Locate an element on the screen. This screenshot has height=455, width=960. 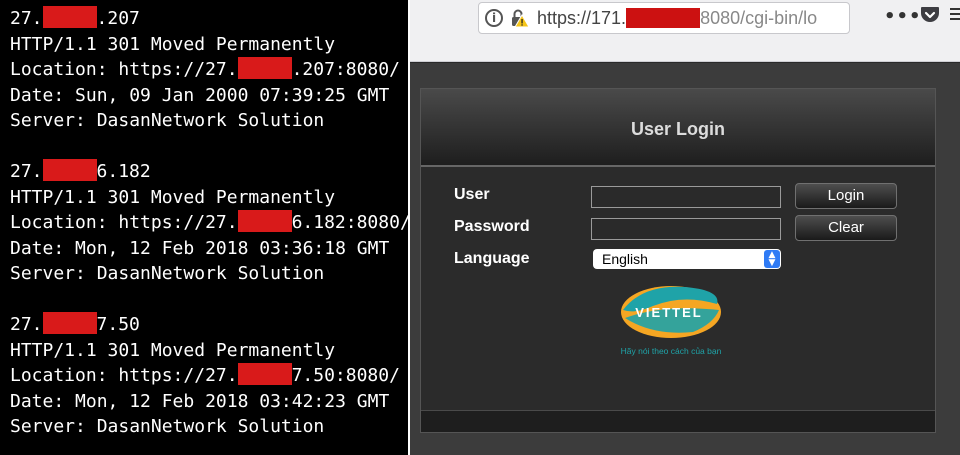
viettel-logo-graphic: VIETTEL Hãy nói theo cách của bạn is located at coordinates (671, 321).